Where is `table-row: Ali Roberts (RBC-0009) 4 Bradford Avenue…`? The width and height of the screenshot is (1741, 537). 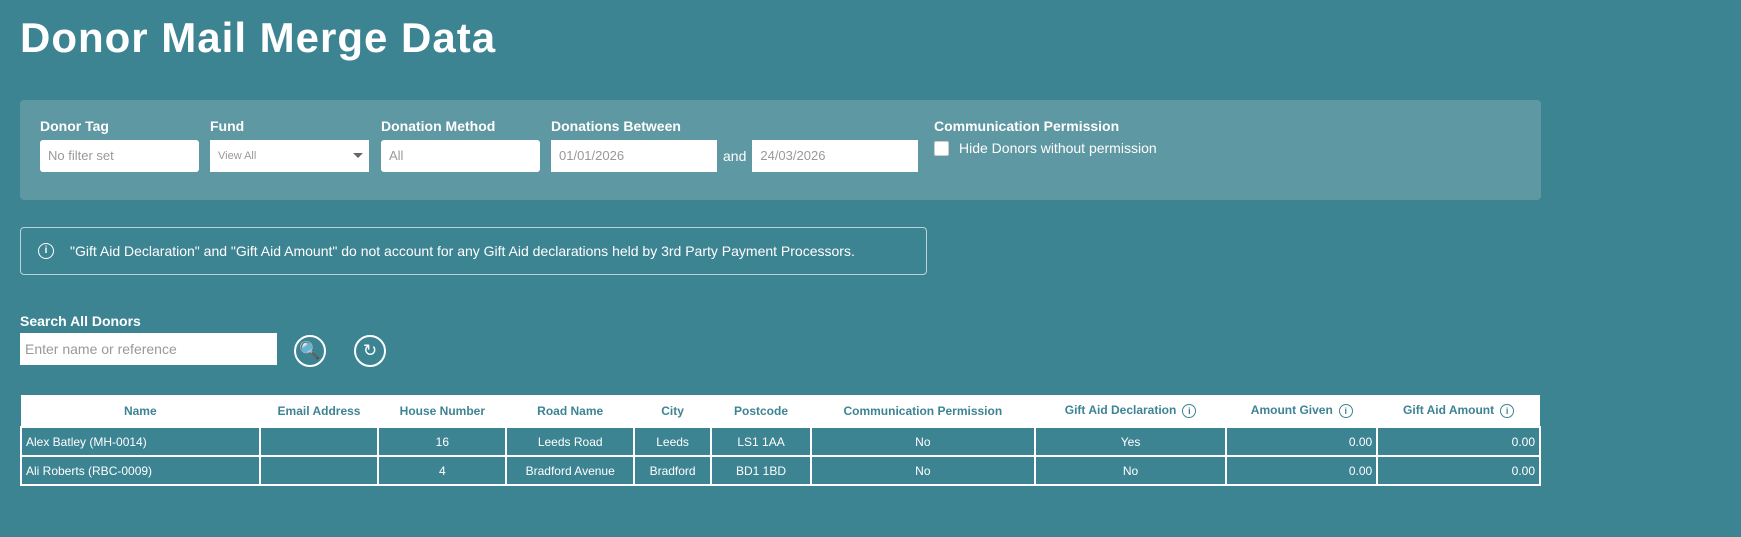 table-row: Ali Roberts (RBC-0009) 4 Bradford Avenue… is located at coordinates (780, 470).